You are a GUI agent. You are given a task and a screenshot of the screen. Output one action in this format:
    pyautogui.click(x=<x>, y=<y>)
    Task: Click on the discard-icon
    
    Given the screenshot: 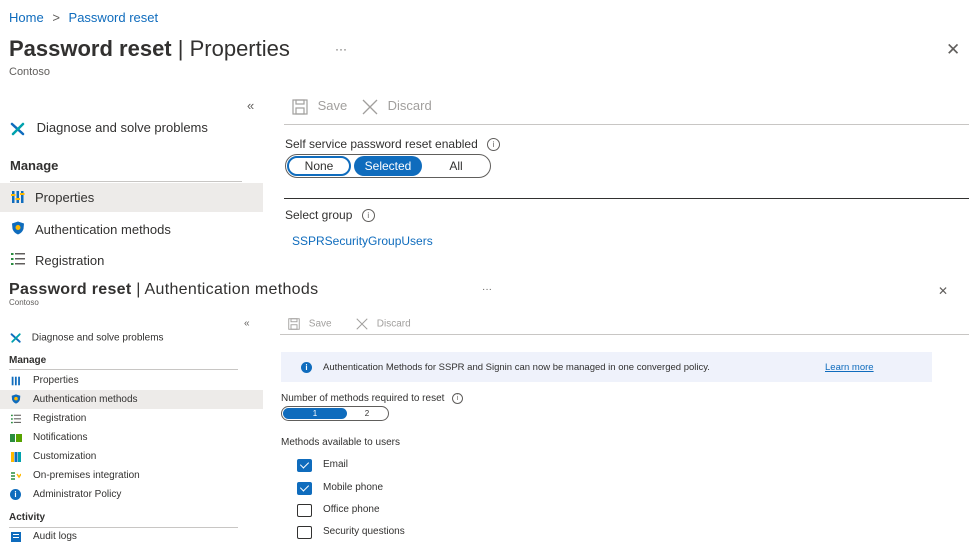 What is the action you would take?
    pyautogui.click(x=370, y=107)
    